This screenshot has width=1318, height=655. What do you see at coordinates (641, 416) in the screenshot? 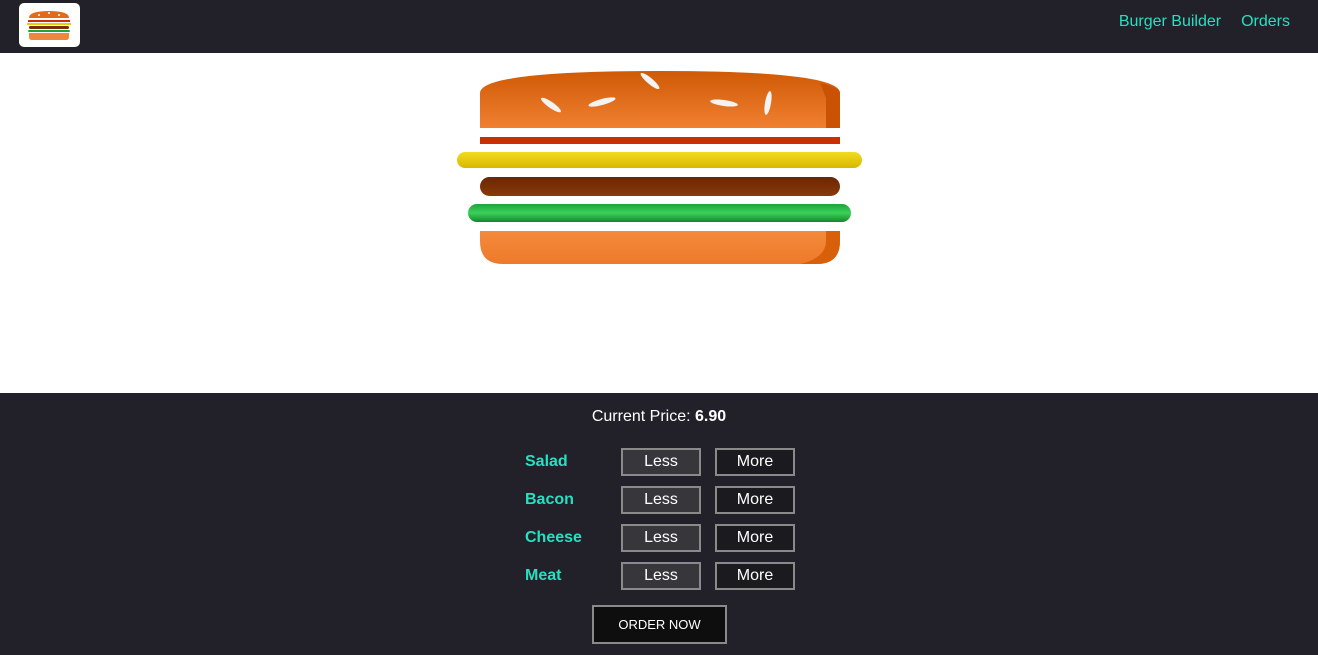
I see `price-label: Current Price:` at bounding box center [641, 416].